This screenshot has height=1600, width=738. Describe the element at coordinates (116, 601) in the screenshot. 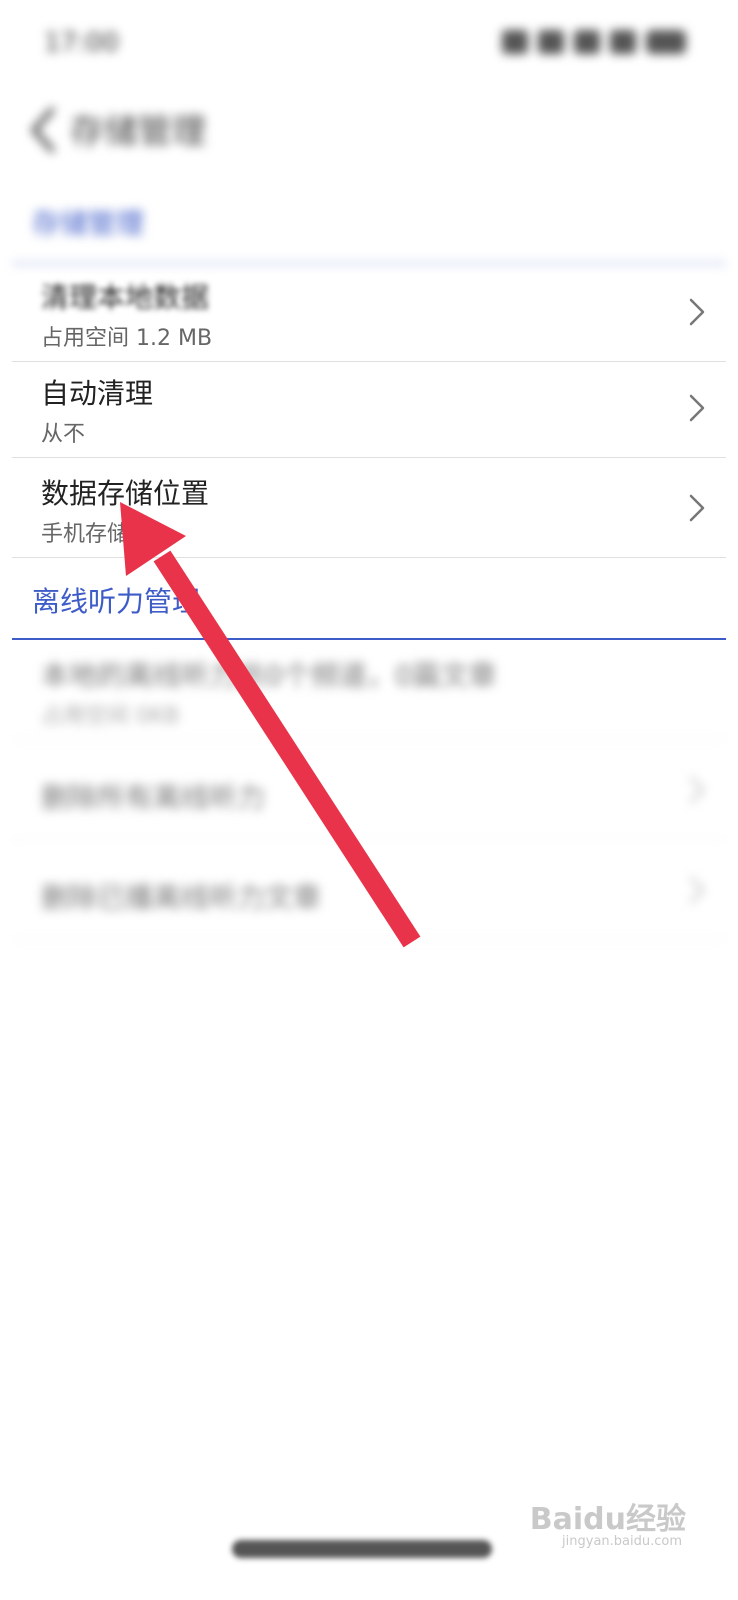

I see `section-header-offline: 离线听力管理` at that location.